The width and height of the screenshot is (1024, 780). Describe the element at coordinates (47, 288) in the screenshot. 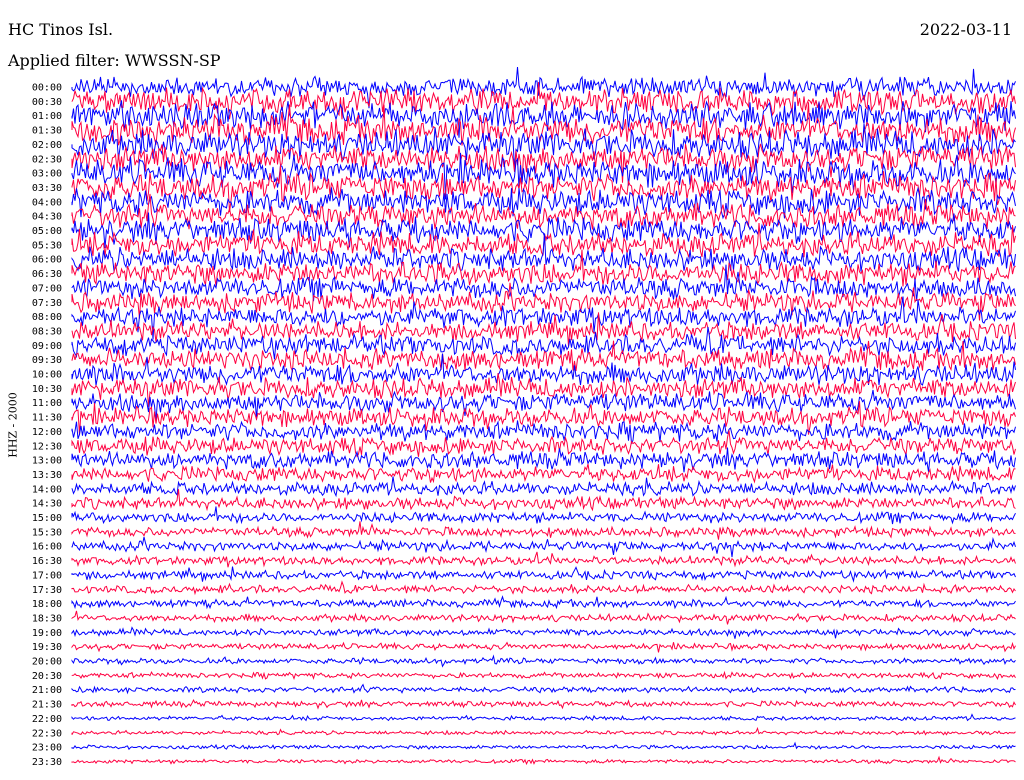

I see `row-time-label: 07:00` at that location.